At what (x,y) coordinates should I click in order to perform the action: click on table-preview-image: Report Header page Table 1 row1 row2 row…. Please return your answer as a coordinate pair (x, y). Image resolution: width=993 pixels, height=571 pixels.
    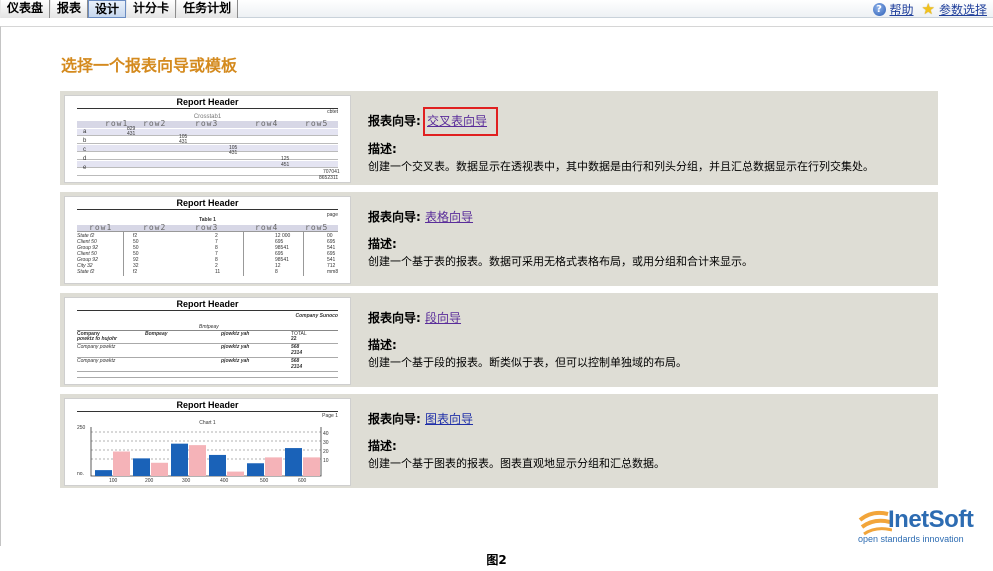
    Looking at the image, I should click on (207, 240).